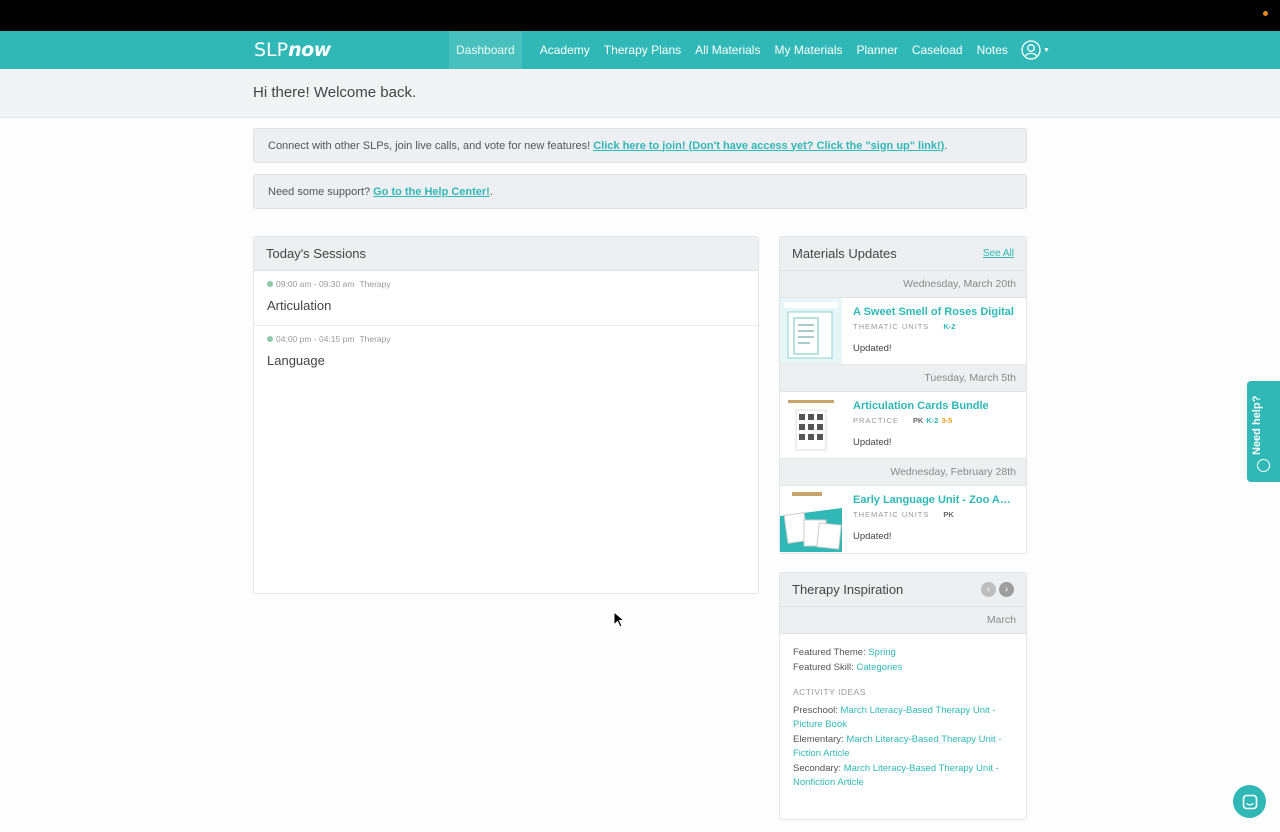 Image resolution: width=1280 pixels, height=832 pixels. What do you see at coordinates (997, 589) in the screenshot?
I see `inspiration-nav: ‹ ›` at bounding box center [997, 589].